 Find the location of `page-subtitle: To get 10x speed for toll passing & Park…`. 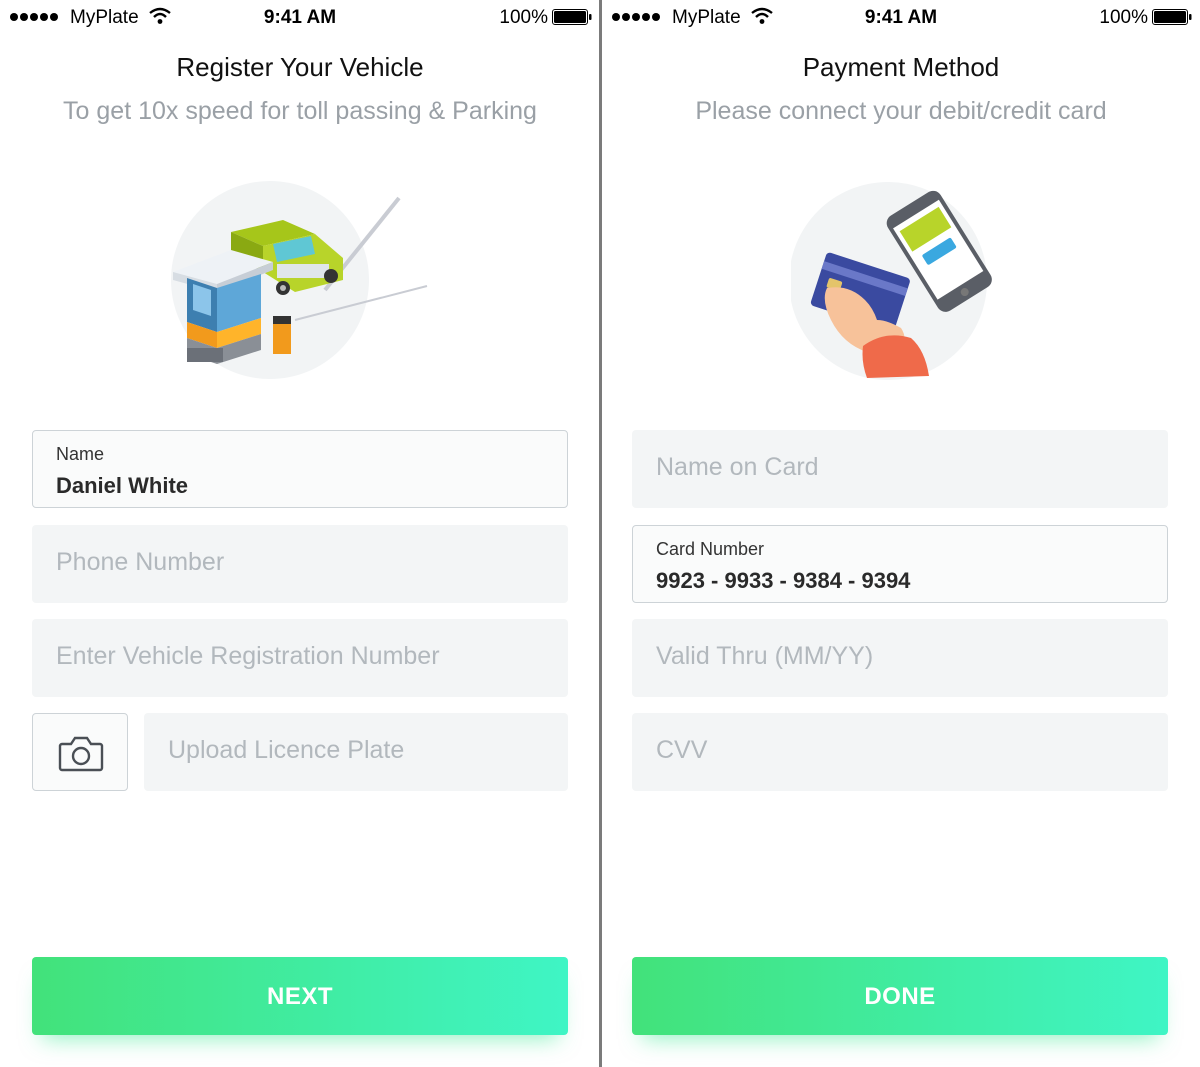

page-subtitle: To get 10x speed for toll passing & Park… is located at coordinates (300, 111).